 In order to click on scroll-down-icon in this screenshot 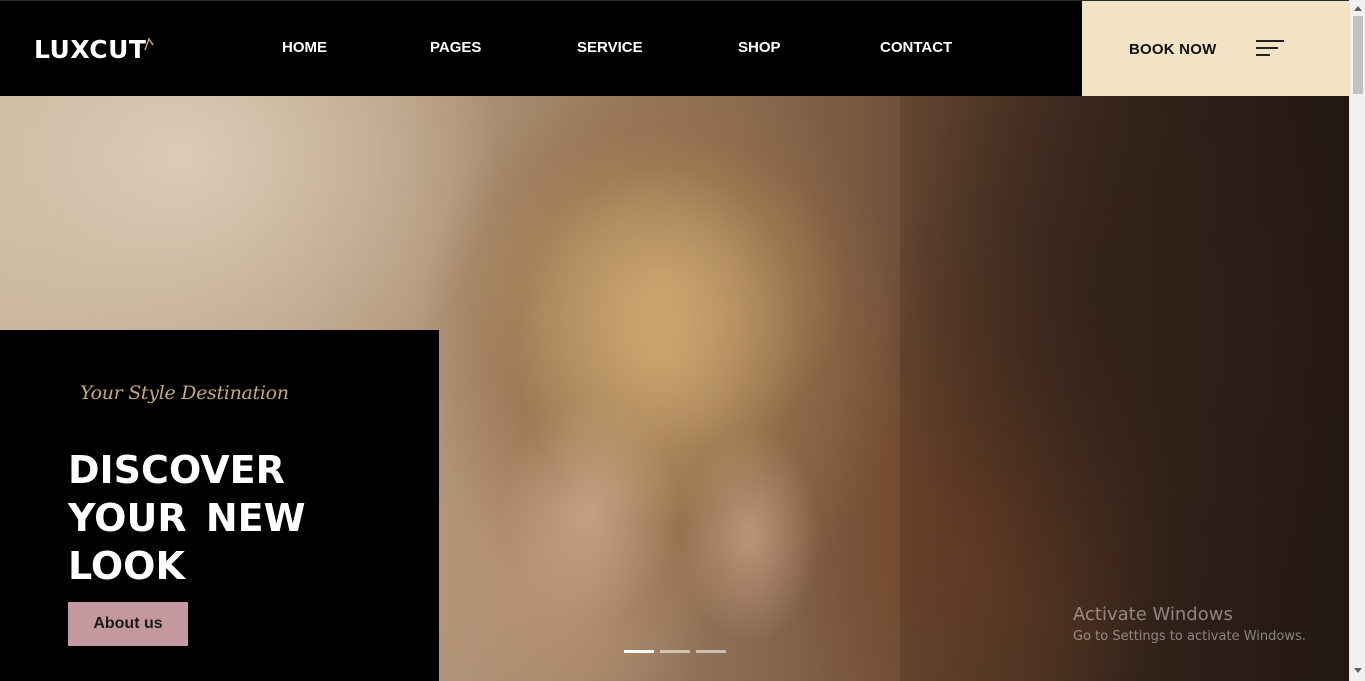, I will do `click(1358, 670)`.